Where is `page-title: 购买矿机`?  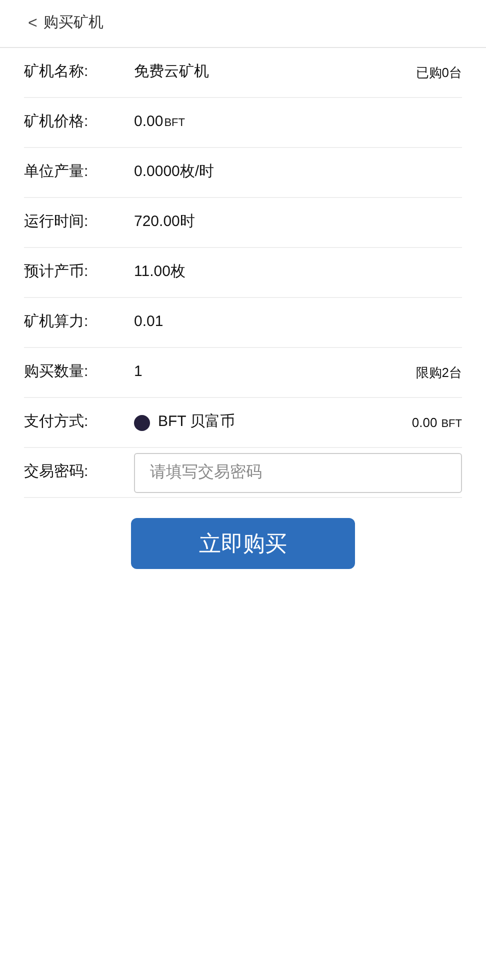
page-title: 购买矿机 is located at coordinates (73, 23).